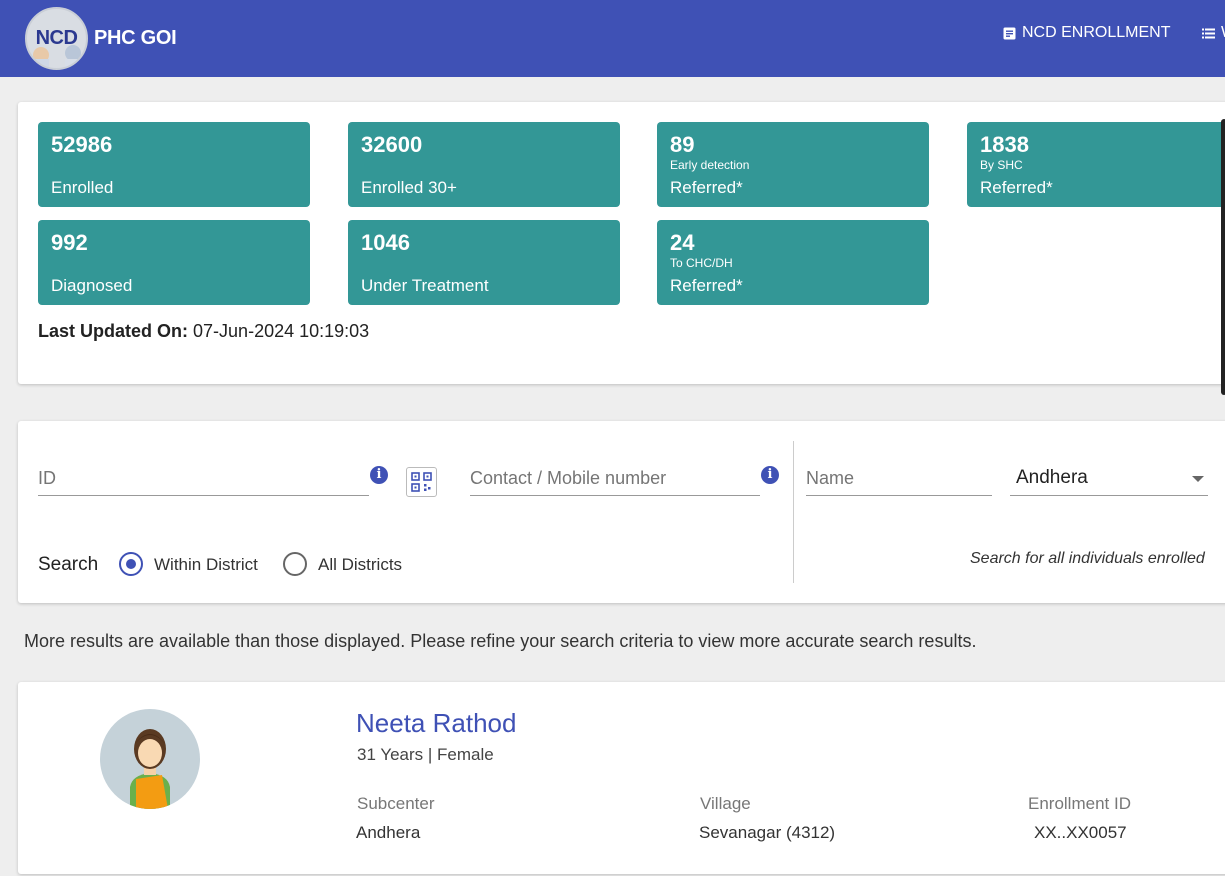 The width and height of the screenshot is (1225, 876). What do you see at coordinates (793, 262) in the screenshot?
I see `stat-tile-referred-chc-dh: 24 To CHC/DH Referred*` at bounding box center [793, 262].